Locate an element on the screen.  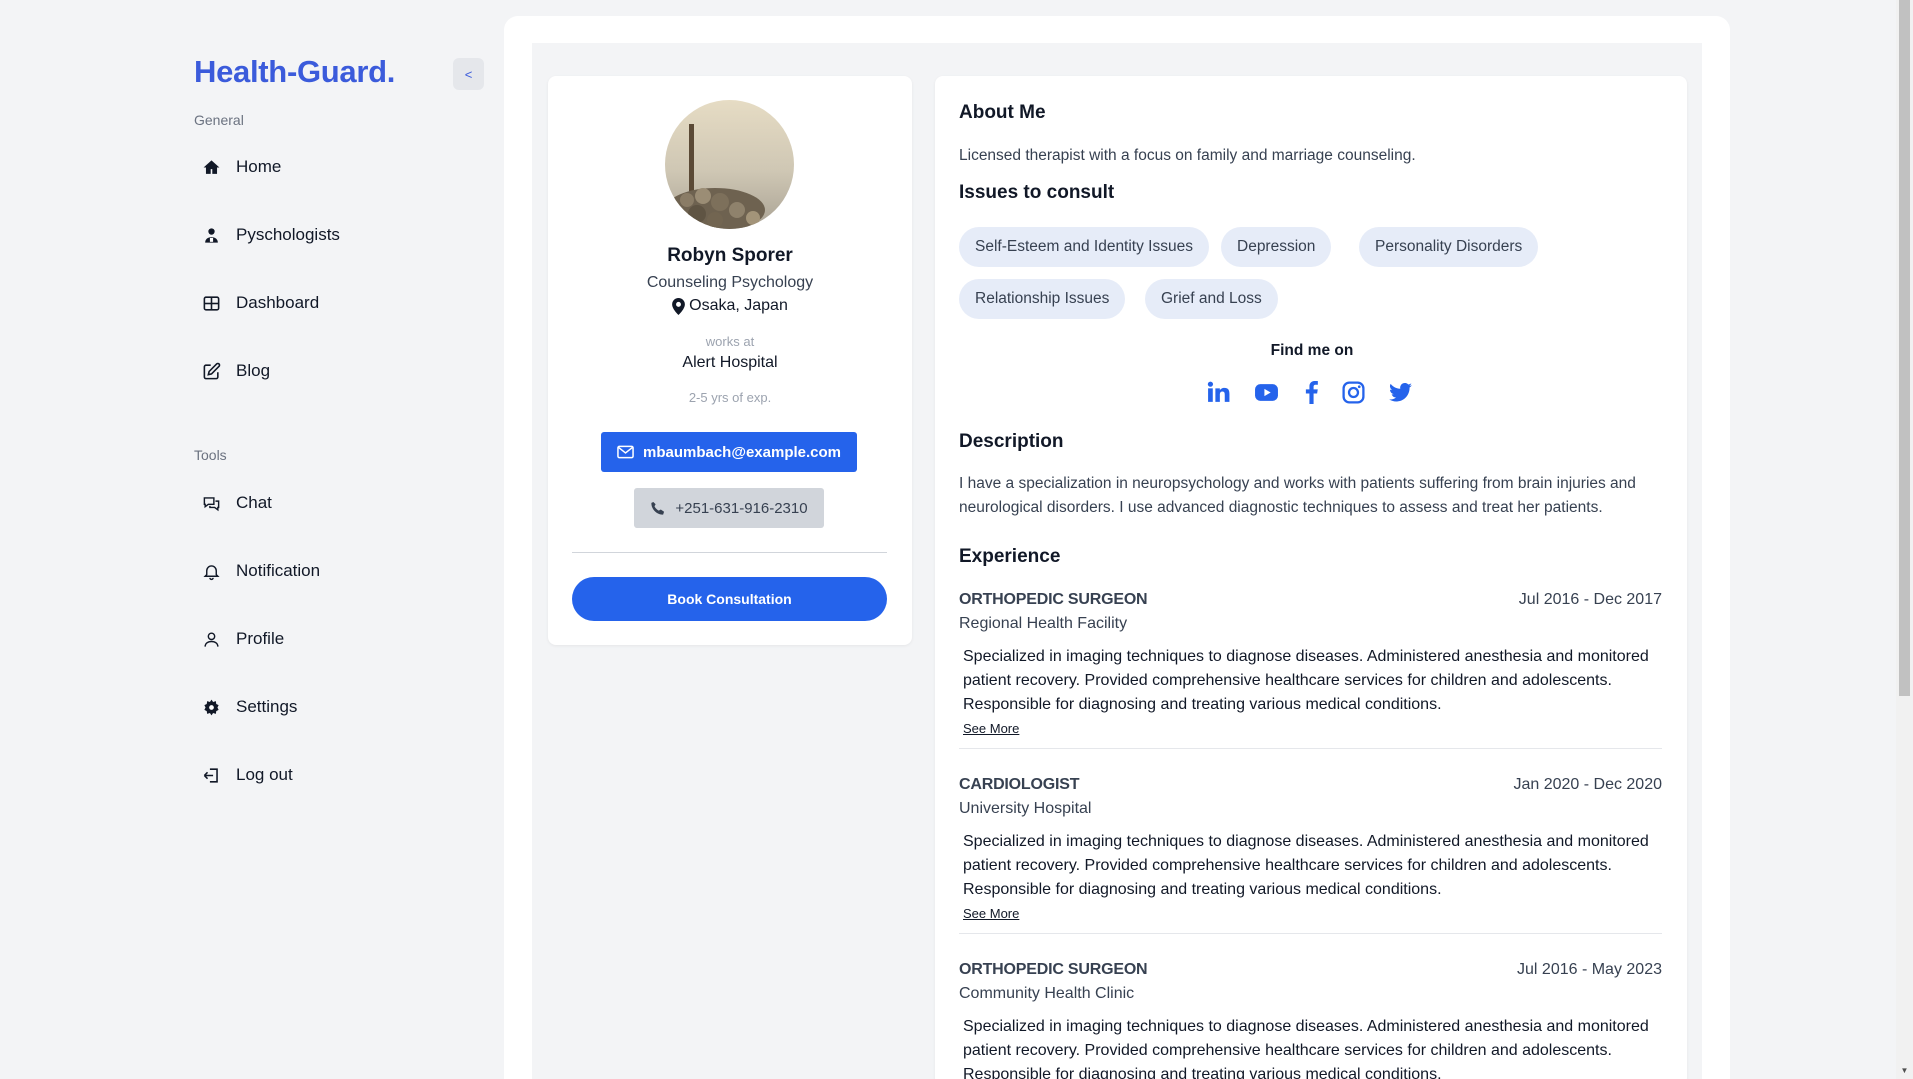
sidebar-item-psychologists: Pyschologists is located at coordinates (330, 235).